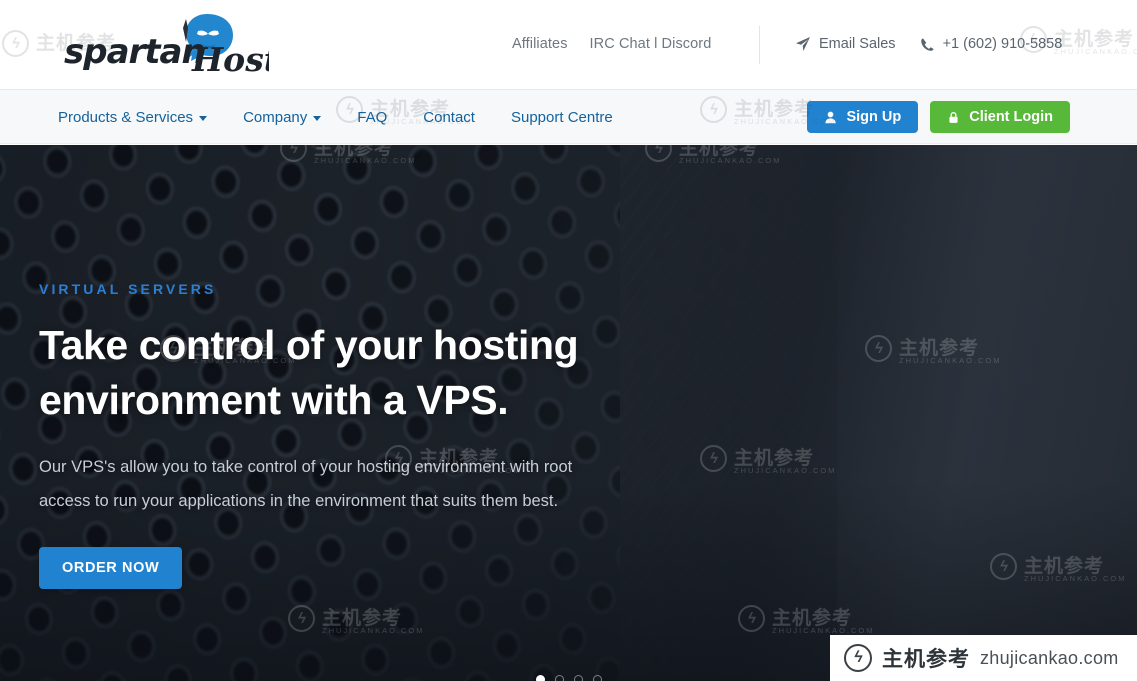 The height and width of the screenshot is (681, 1137). Describe the element at coordinates (274, 399) in the screenshot. I see `hero-title-line2: environment with a VPS.` at that location.